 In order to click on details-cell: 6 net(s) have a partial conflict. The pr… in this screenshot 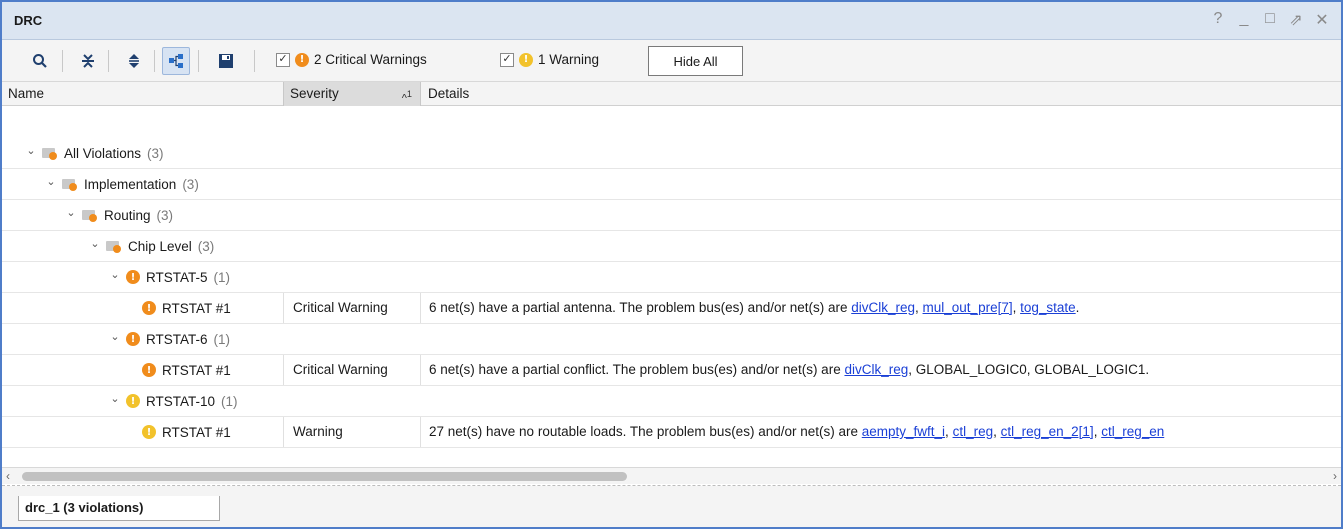, I will do `click(885, 370)`.